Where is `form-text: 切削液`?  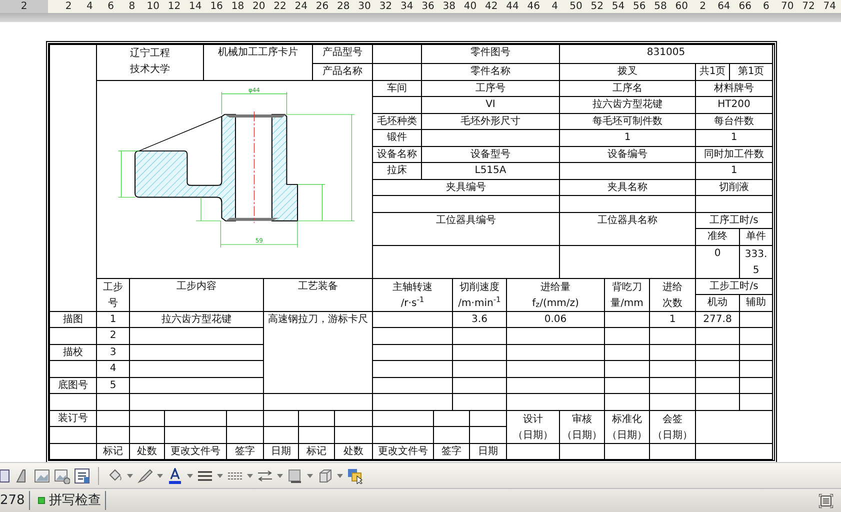
form-text: 切削液 is located at coordinates (734, 187).